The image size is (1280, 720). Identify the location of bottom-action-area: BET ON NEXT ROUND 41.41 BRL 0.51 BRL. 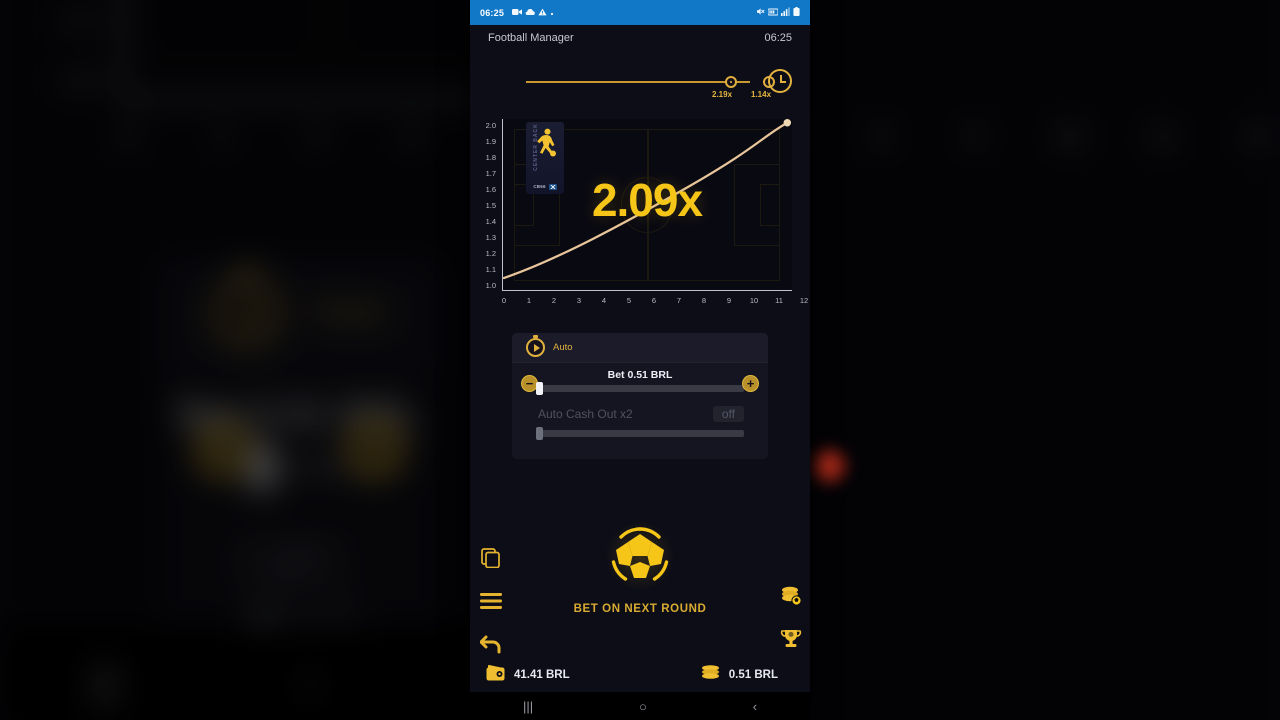
(640, 600).